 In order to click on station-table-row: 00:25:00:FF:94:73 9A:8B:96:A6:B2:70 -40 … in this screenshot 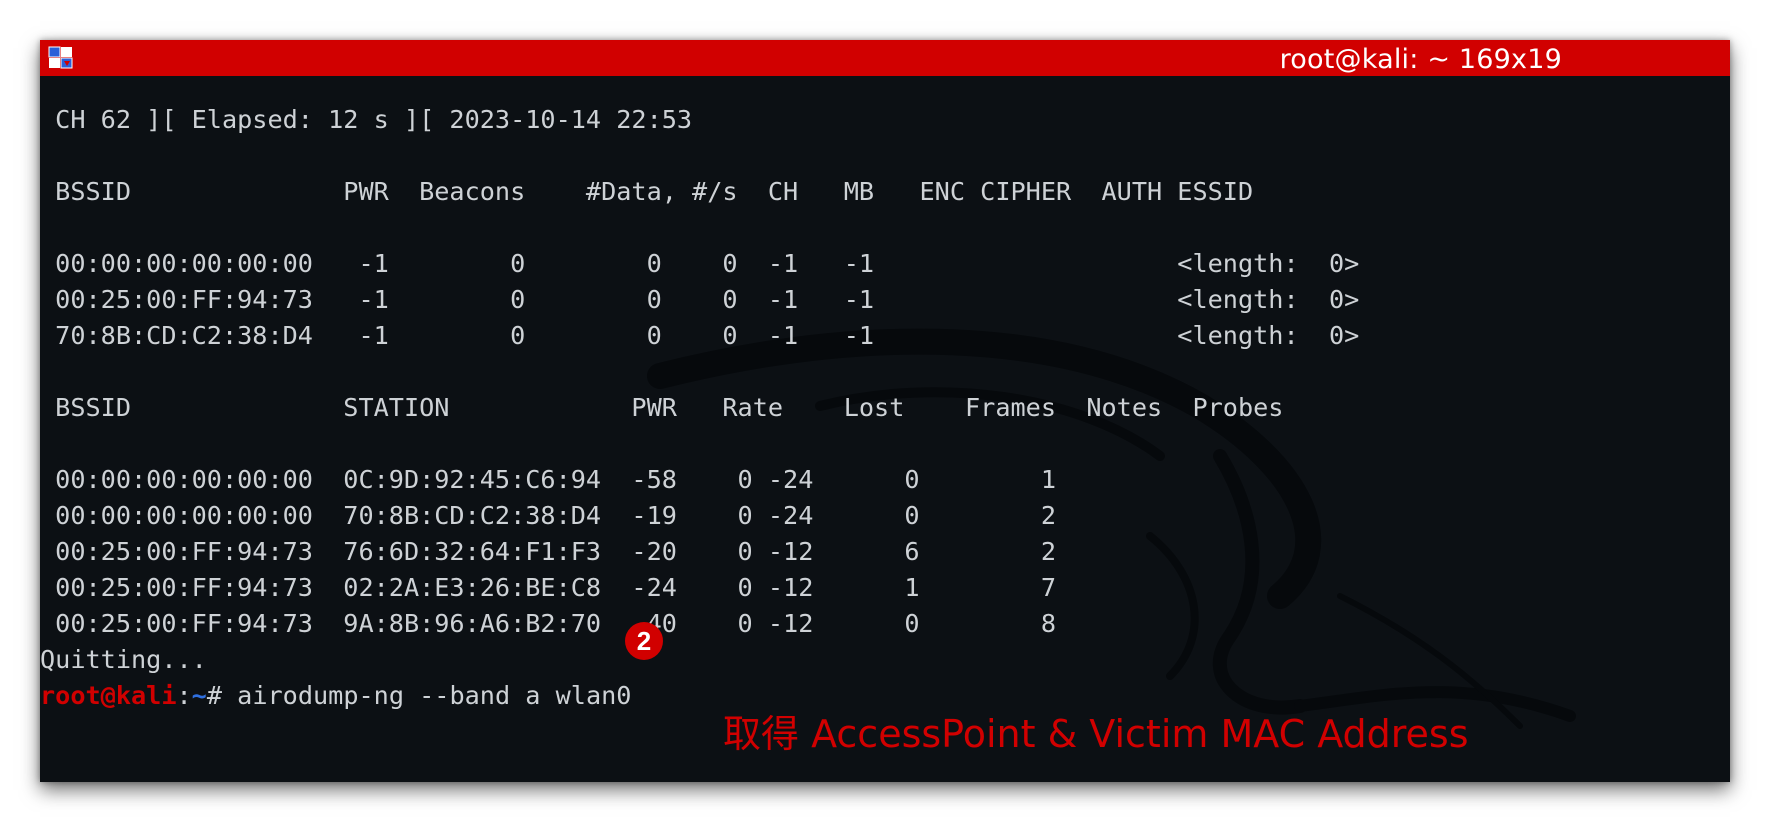, I will do `click(548, 623)`.